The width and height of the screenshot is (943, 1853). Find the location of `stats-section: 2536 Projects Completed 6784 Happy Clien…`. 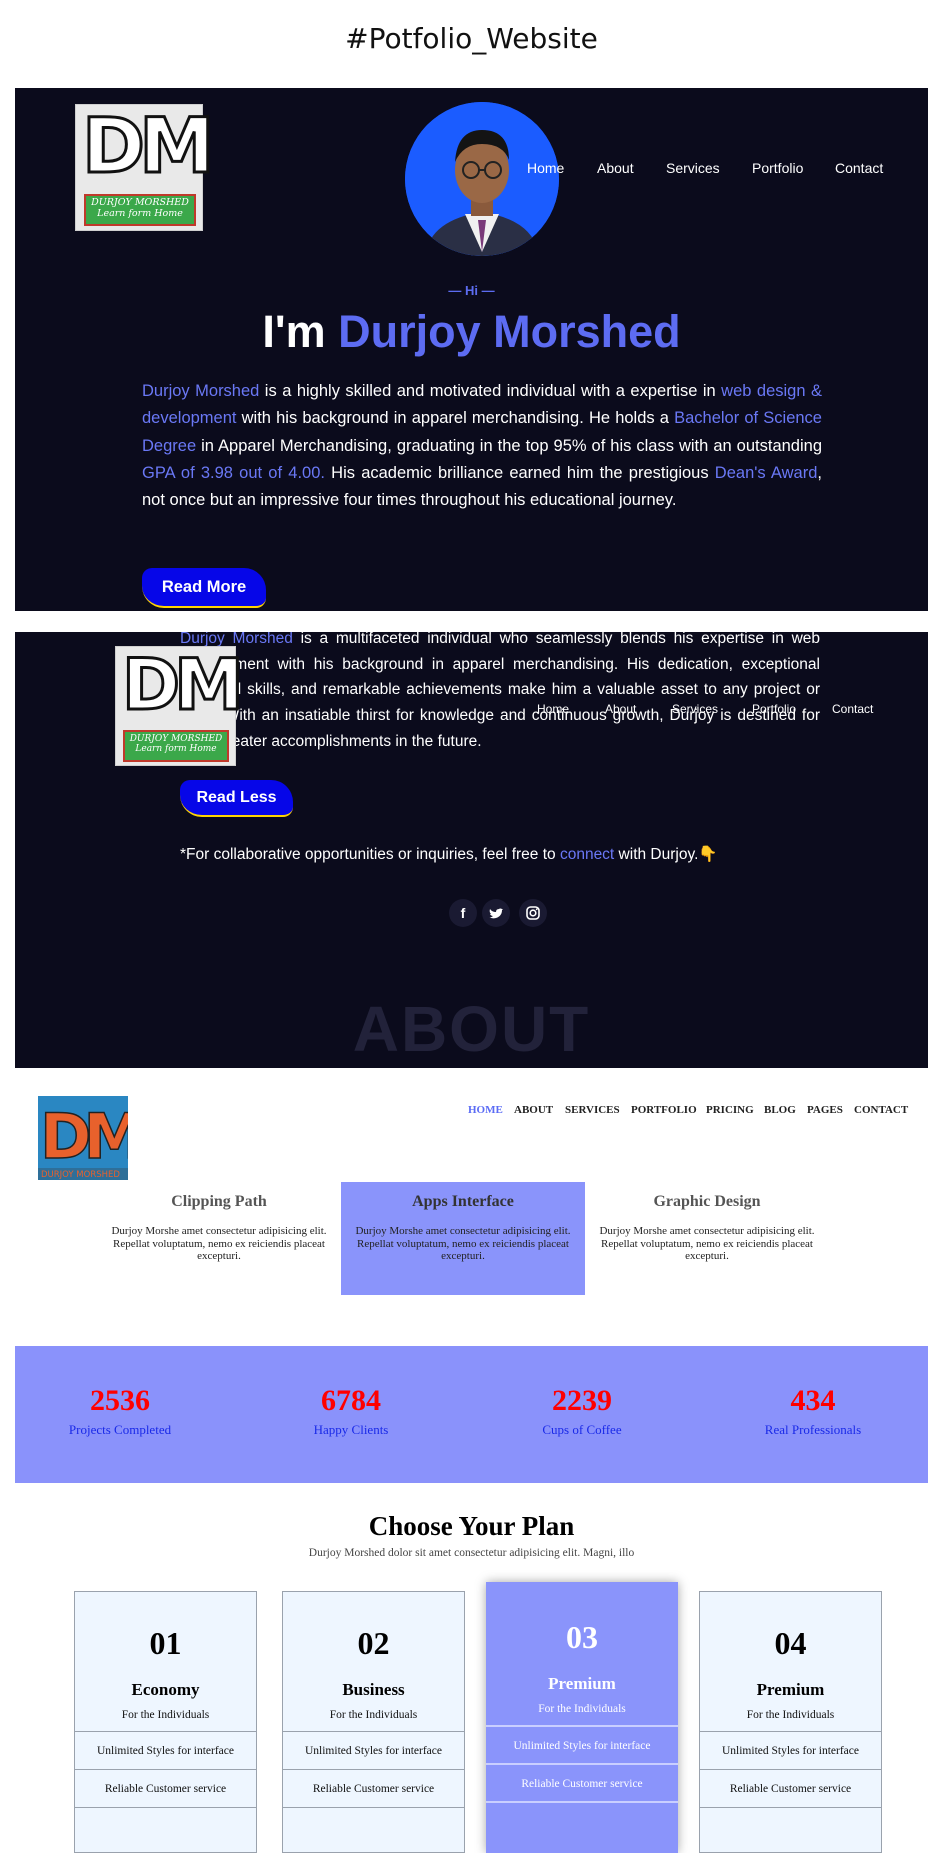

stats-section: 2536 Projects Completed 6784 Happy Clien… is located at coordinates (471, 1414).